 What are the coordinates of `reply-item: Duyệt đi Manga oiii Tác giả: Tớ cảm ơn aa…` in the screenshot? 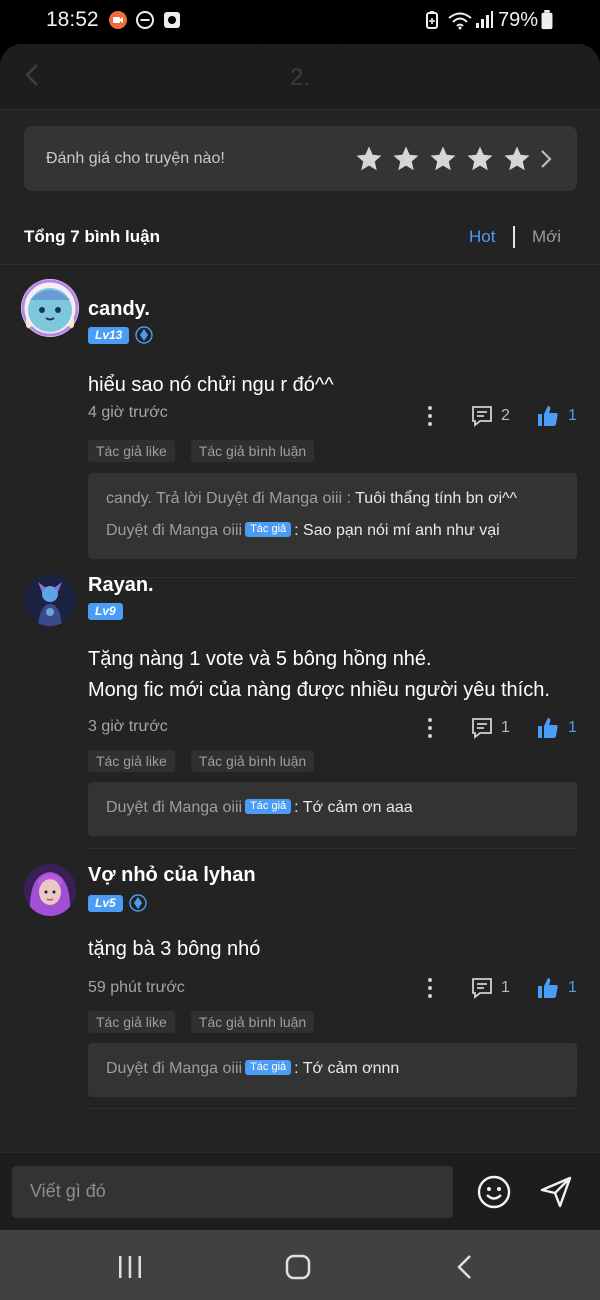 It's located at (332, 808).